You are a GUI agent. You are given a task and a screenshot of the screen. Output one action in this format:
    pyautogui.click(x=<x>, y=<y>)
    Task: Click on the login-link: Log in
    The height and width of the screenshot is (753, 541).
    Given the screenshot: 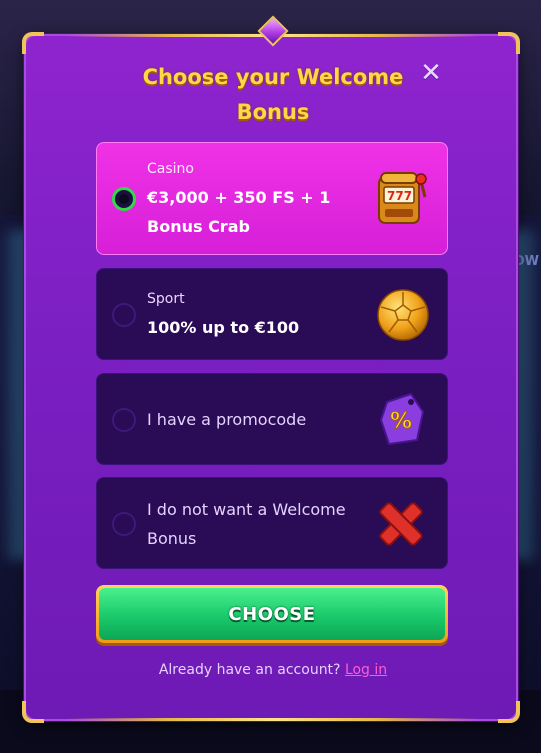 What is the action you would take?
    pyautogui.click(x=366, y=670)
    